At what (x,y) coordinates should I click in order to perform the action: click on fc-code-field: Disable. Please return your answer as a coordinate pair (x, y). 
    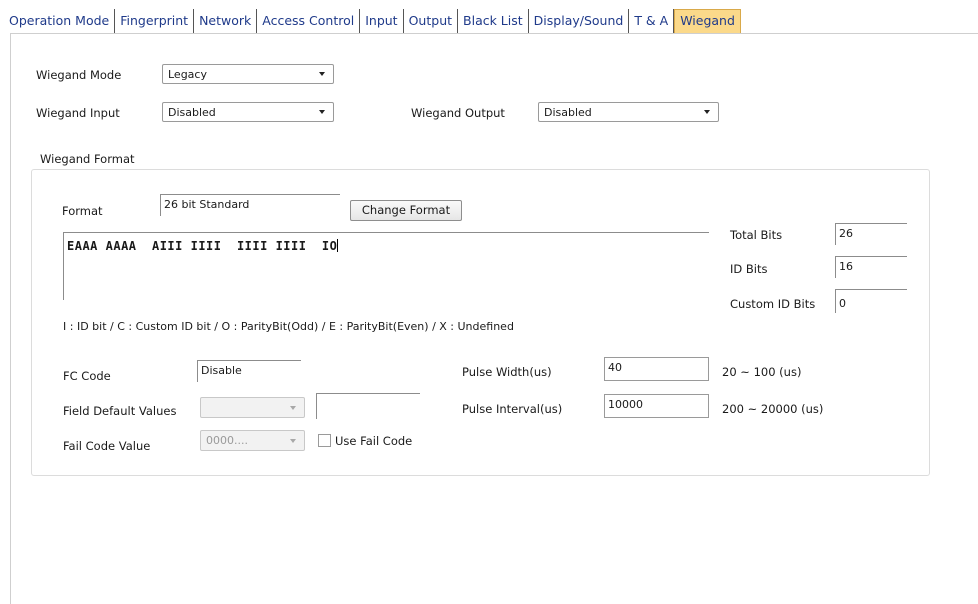
    Looking at the image, I should click on (249, 371).